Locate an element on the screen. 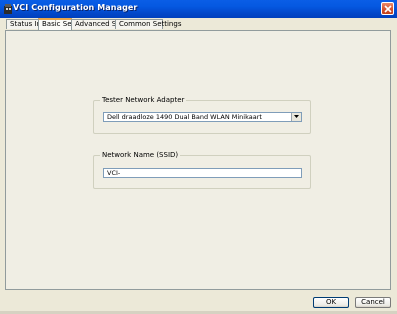 This screenshot has width=397, height=314. close-icon is located at coordinates (388, 9).